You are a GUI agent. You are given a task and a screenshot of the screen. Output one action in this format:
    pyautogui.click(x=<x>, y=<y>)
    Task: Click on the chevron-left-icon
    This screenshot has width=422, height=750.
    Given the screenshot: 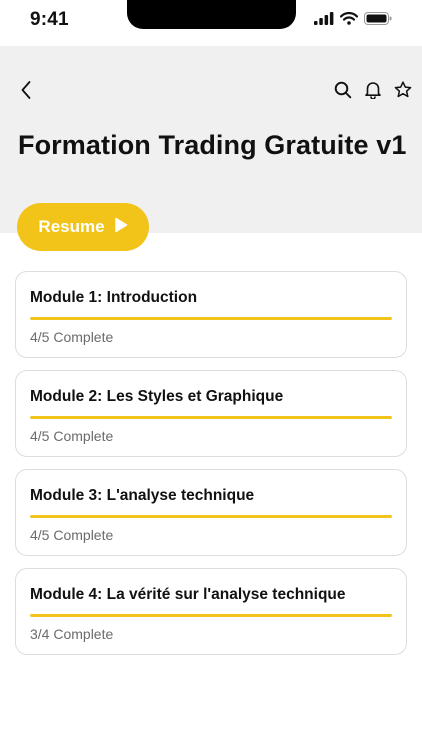 What is the action you would take?
    pyautogui.click(x=26, y=92)
    